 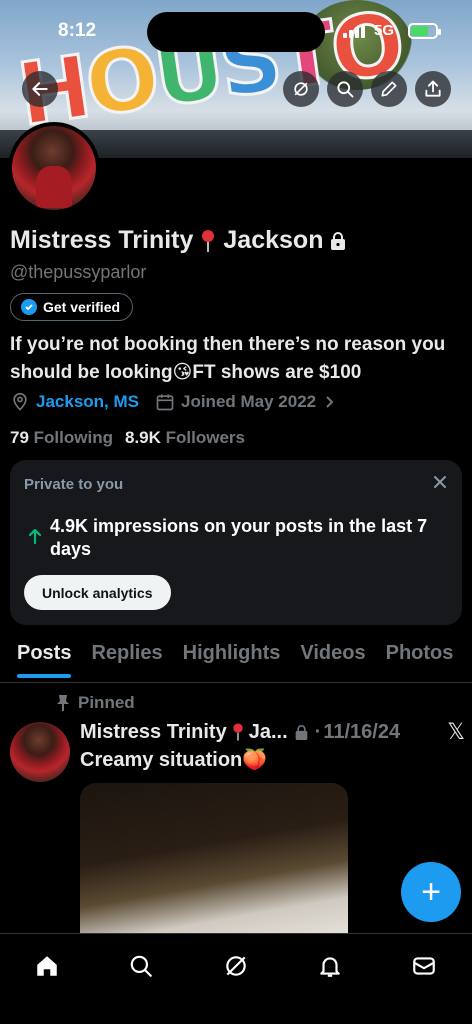 What do you see at coordinates (40, 752) in the screenshot?
I see `post-author-avatar` at bounding box center [40, 752].